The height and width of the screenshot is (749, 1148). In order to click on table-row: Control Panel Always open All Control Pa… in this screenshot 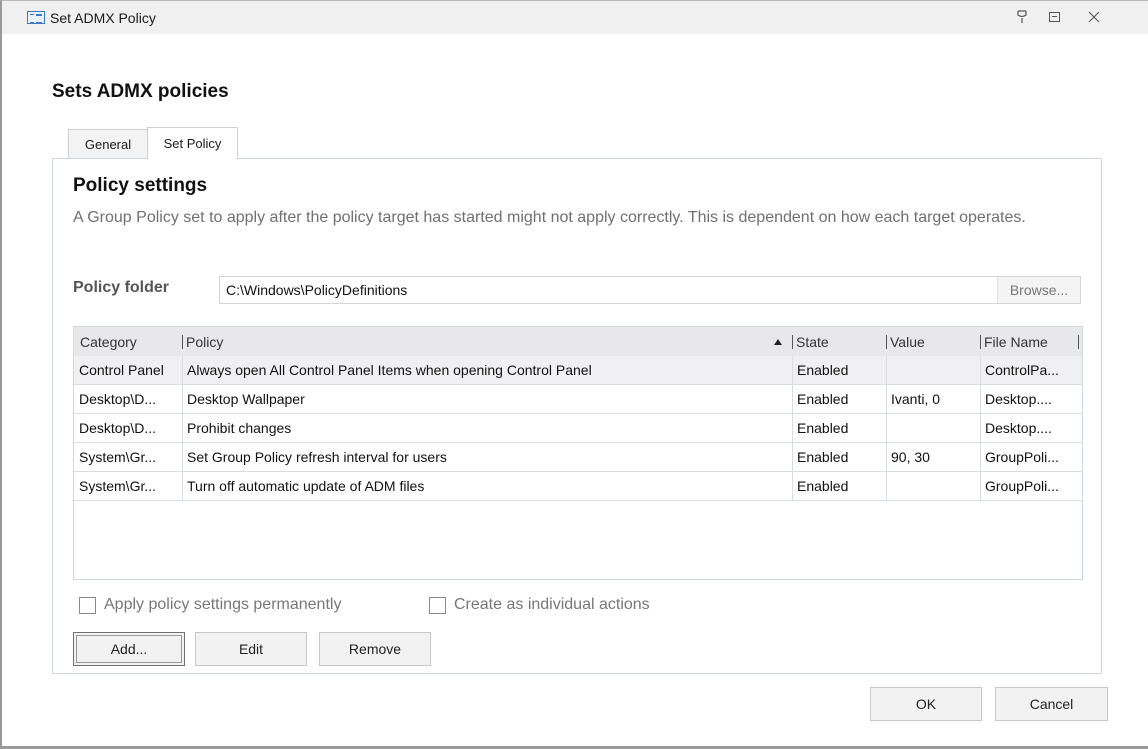, I will do `click(578, 370)`.